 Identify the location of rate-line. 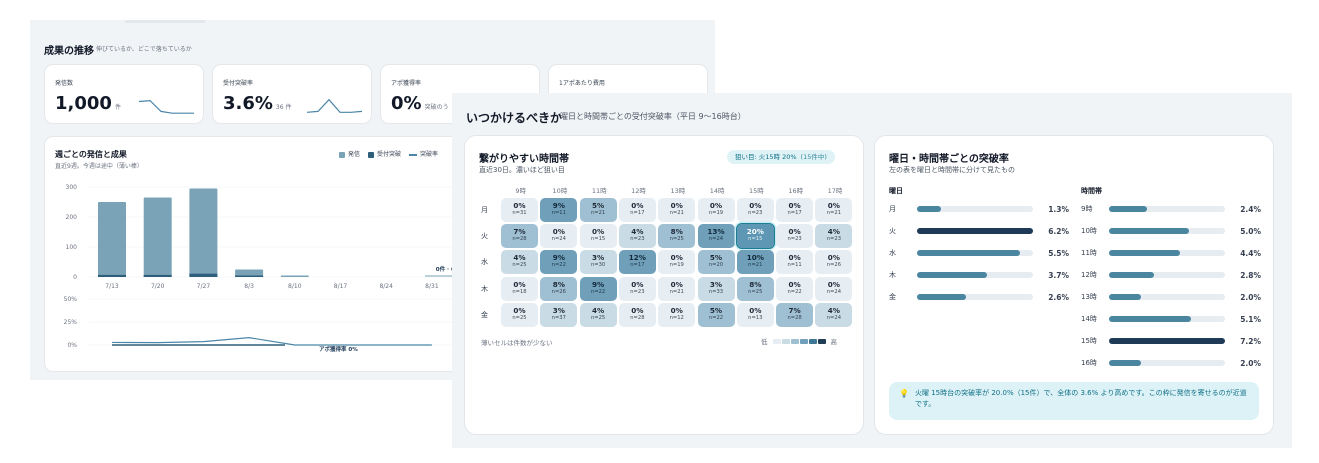
(271, 341).